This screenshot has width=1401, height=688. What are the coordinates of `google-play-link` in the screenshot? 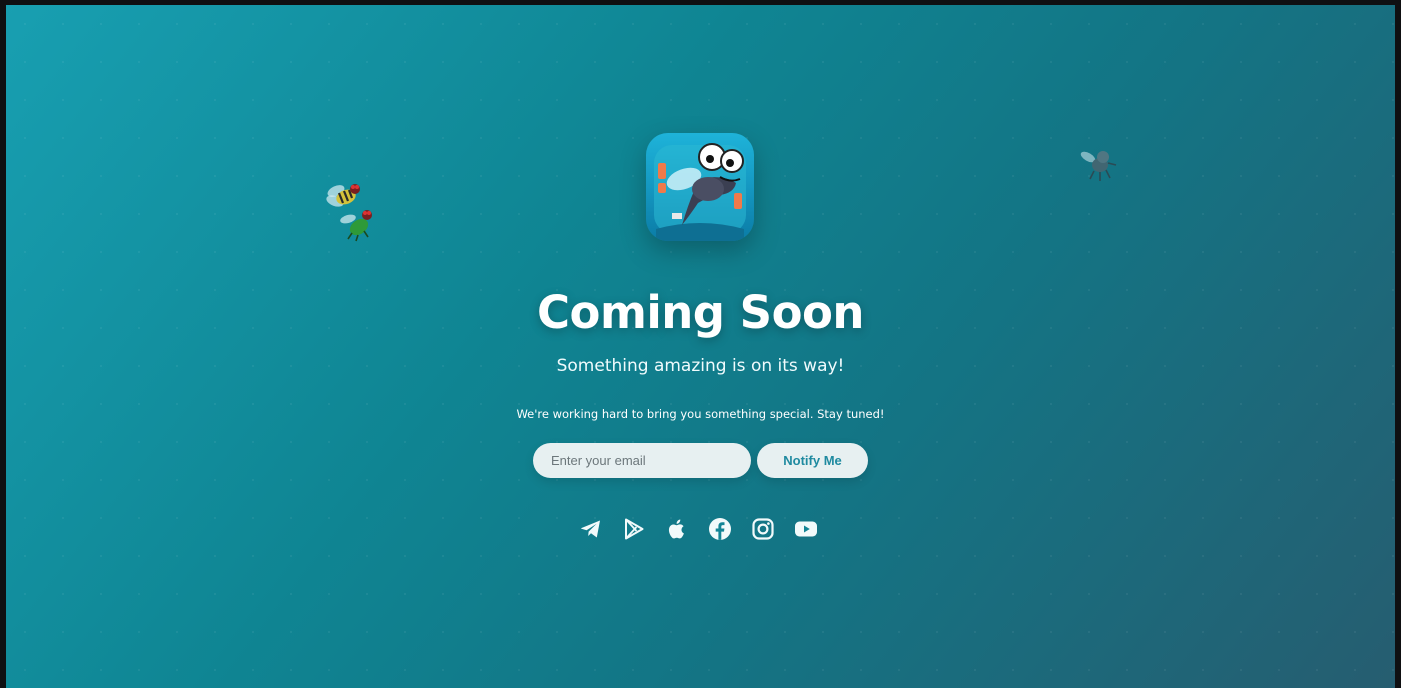 It's located at (634, 529).